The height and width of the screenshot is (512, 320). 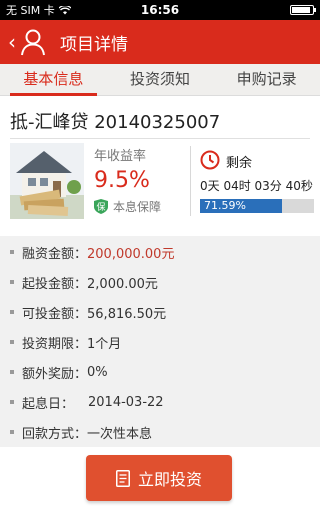 I want to click on detail-label: 投资期限：, so click(x=55, y=344).